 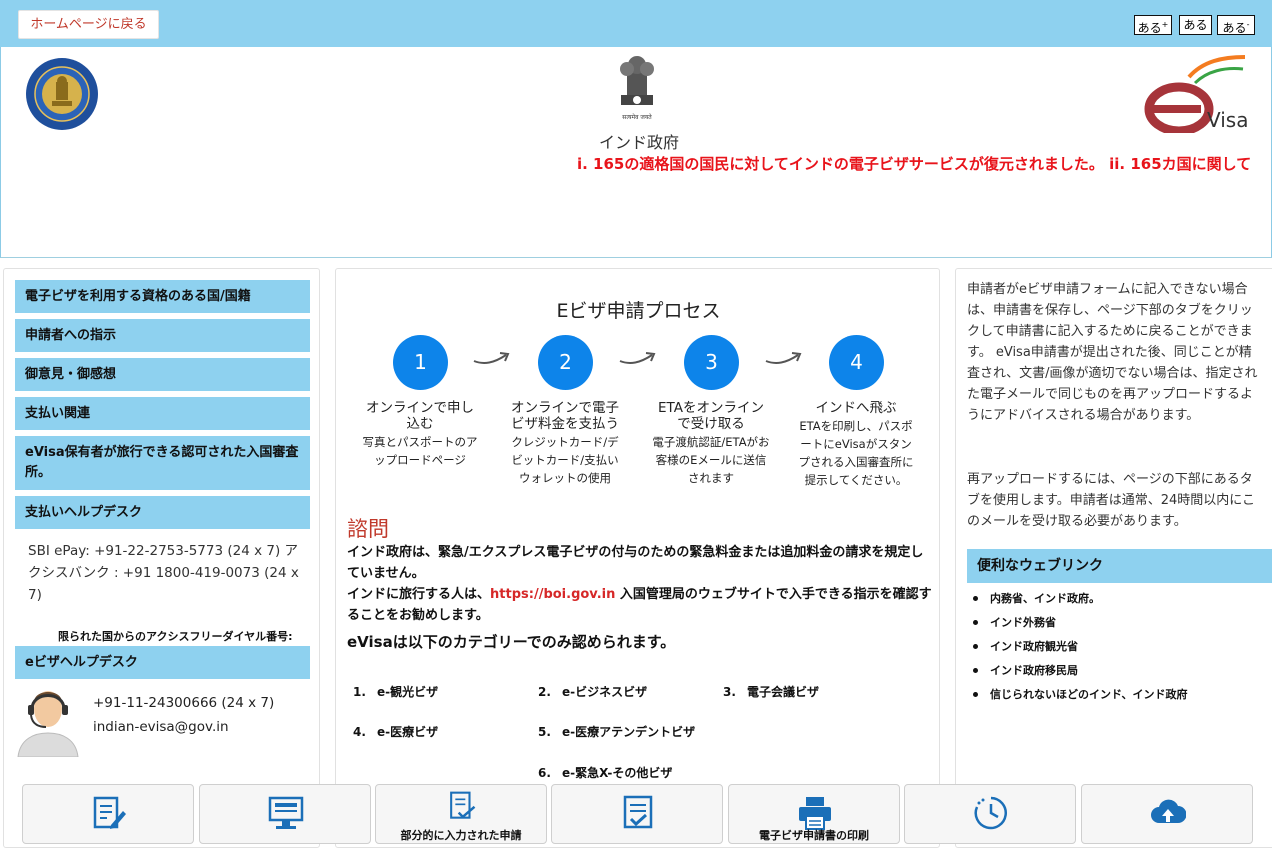 I want to click on computer-form-icon, so click(x=286, y=812).